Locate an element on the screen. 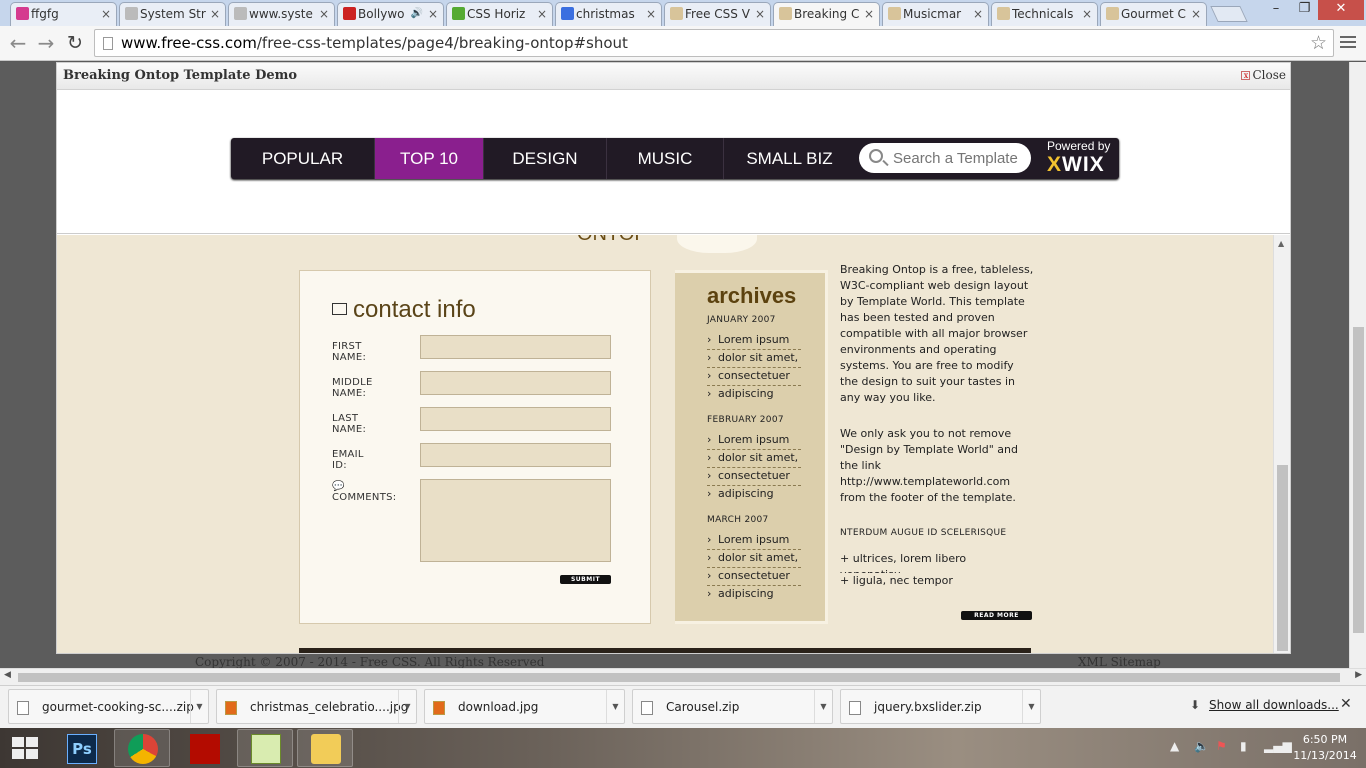 The image size is (1366, 768). browser-tab: System Str × is located at coordinates (172, 14).